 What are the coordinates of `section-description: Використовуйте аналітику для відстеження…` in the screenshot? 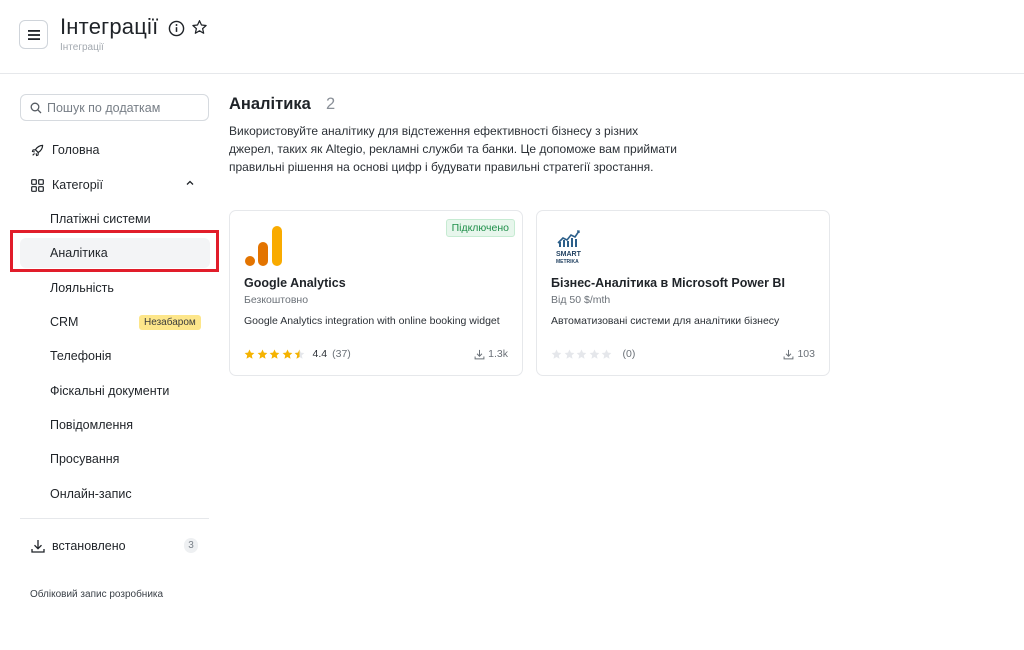 It's located at (453, 149).